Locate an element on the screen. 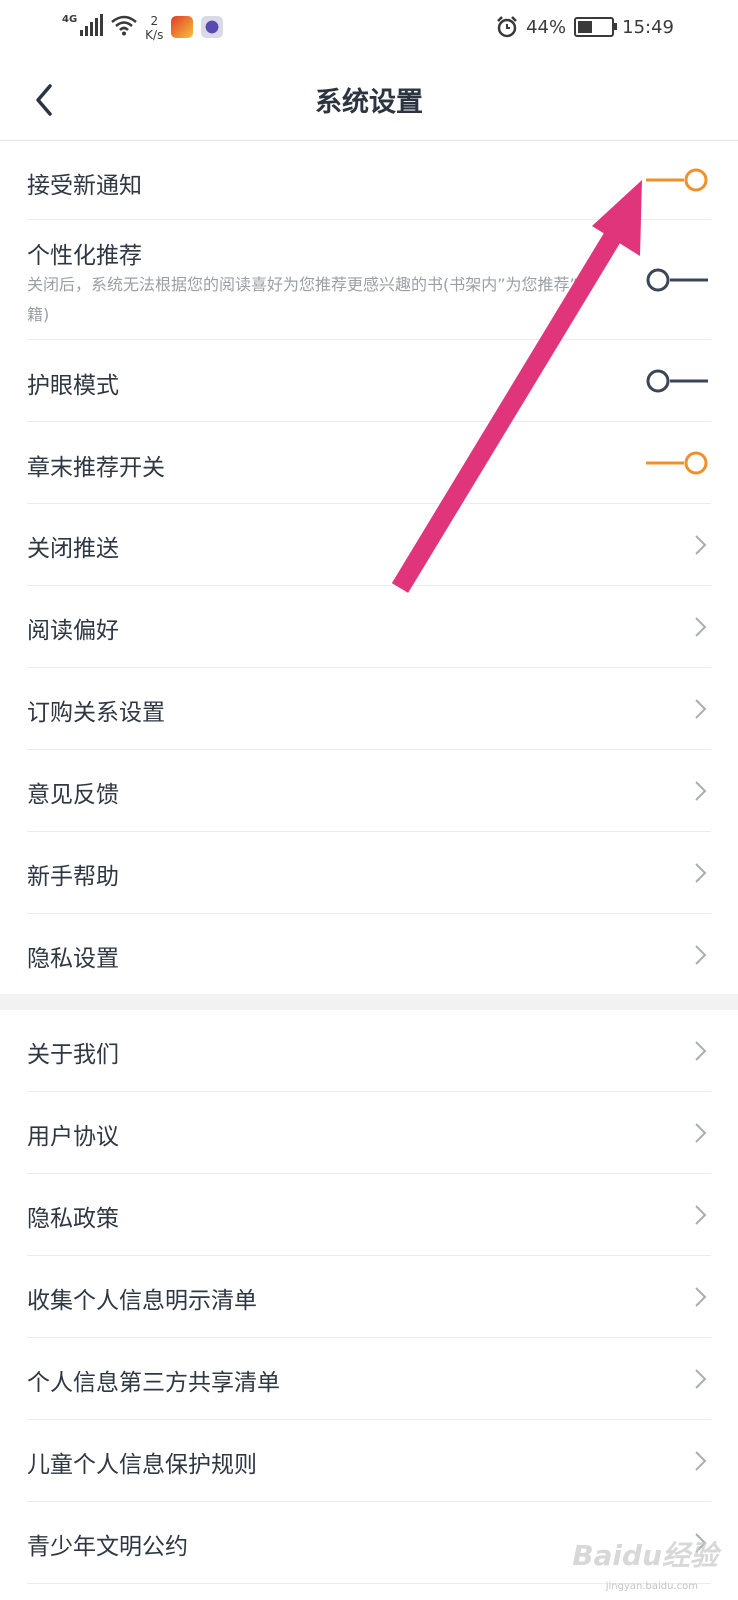  about-nav-item-3: 收集个人信息明示清单 is located at coordinates (369, 1297).